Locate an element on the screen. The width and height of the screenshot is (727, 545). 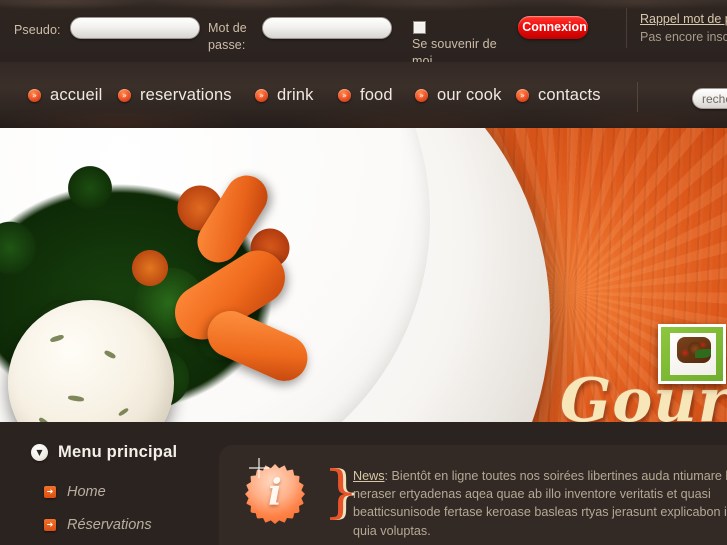
nav-label: reservations is located at coordinates (186, 95).